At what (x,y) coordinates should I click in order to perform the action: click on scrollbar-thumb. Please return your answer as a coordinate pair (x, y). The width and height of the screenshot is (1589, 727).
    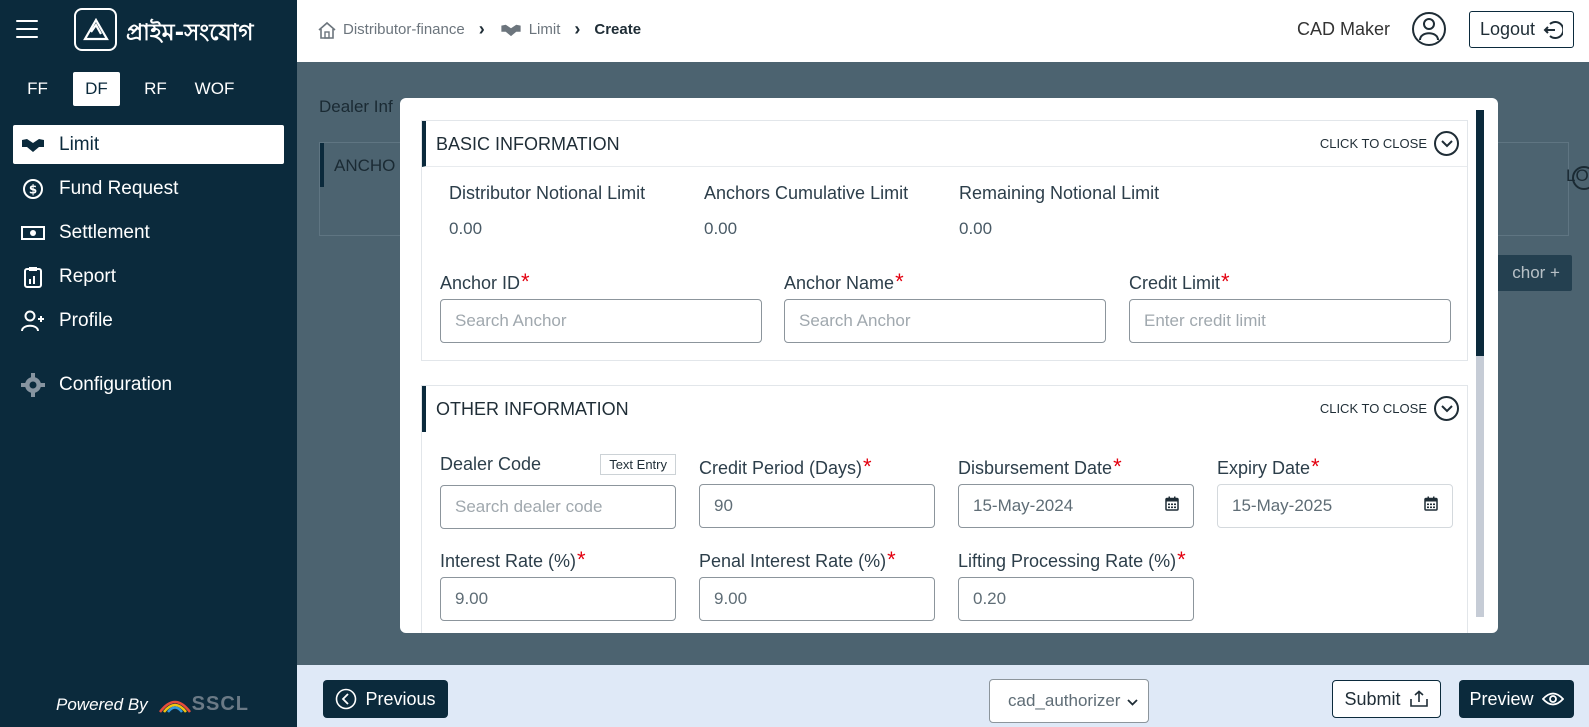
    Looking at the image, I should click on (1480, 233).